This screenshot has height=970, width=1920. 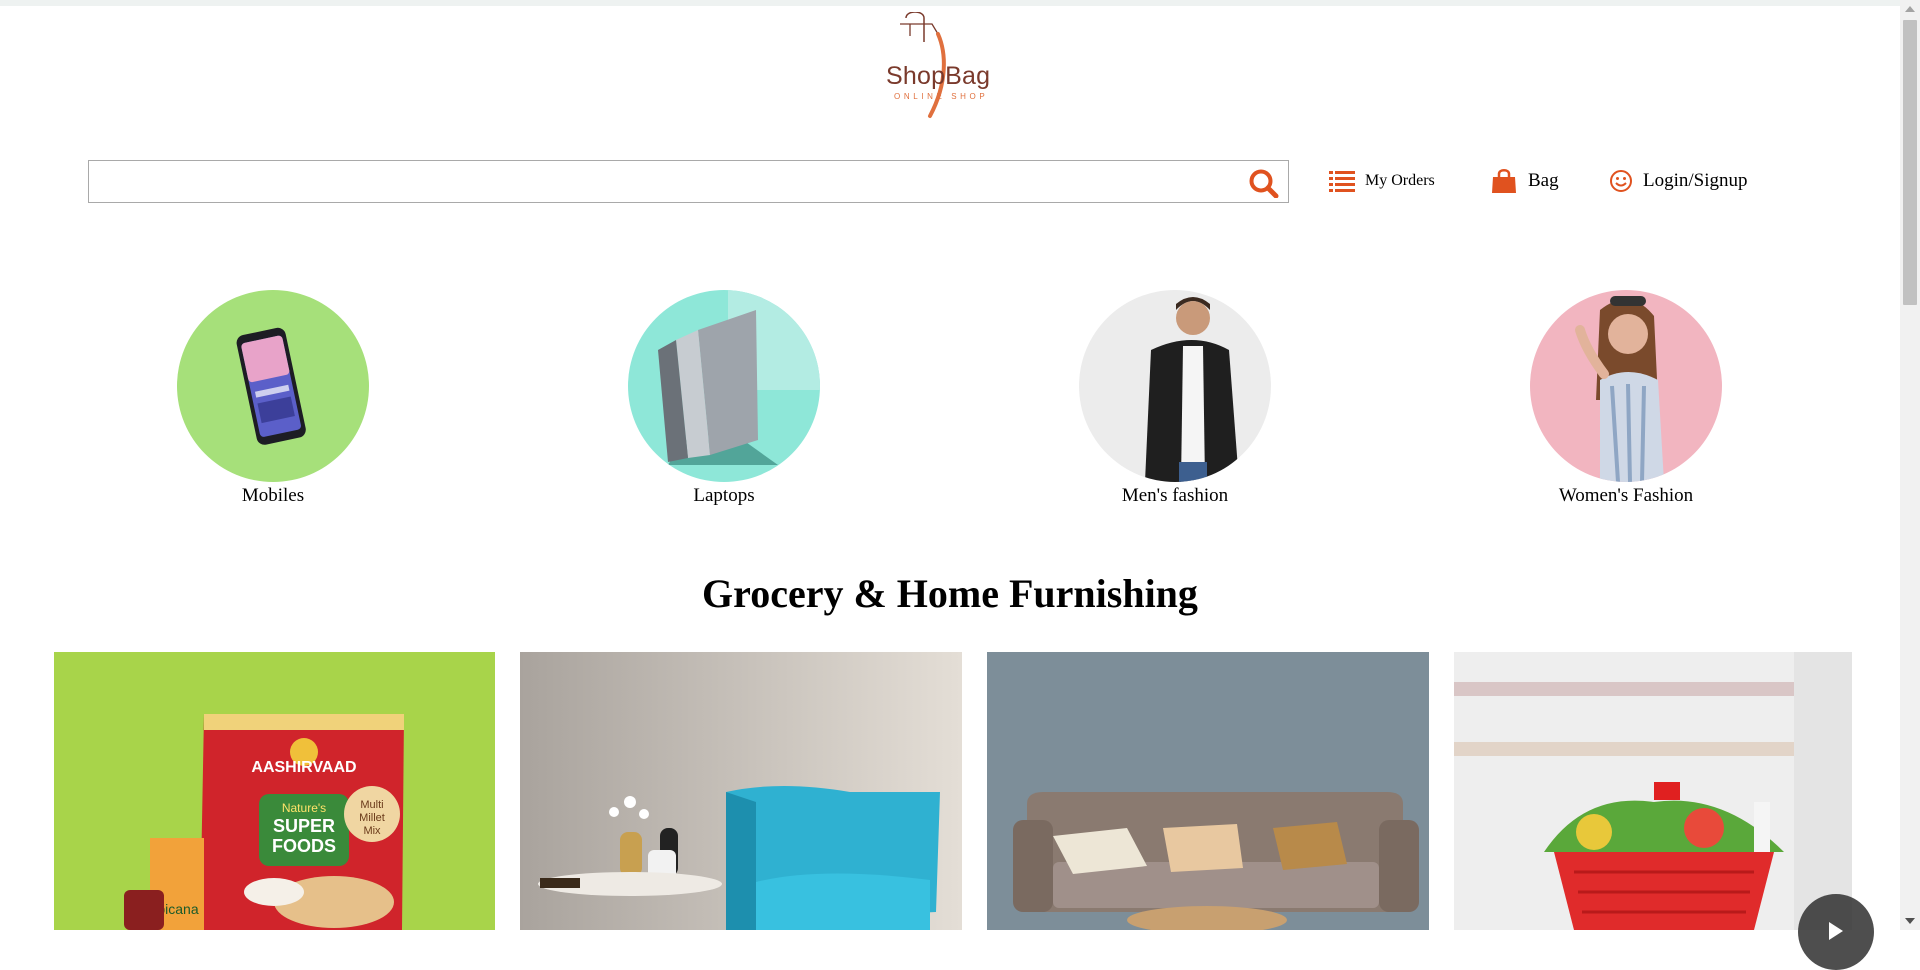 I want to click on logo-text: ShopBag, so click(x=938, y=76).